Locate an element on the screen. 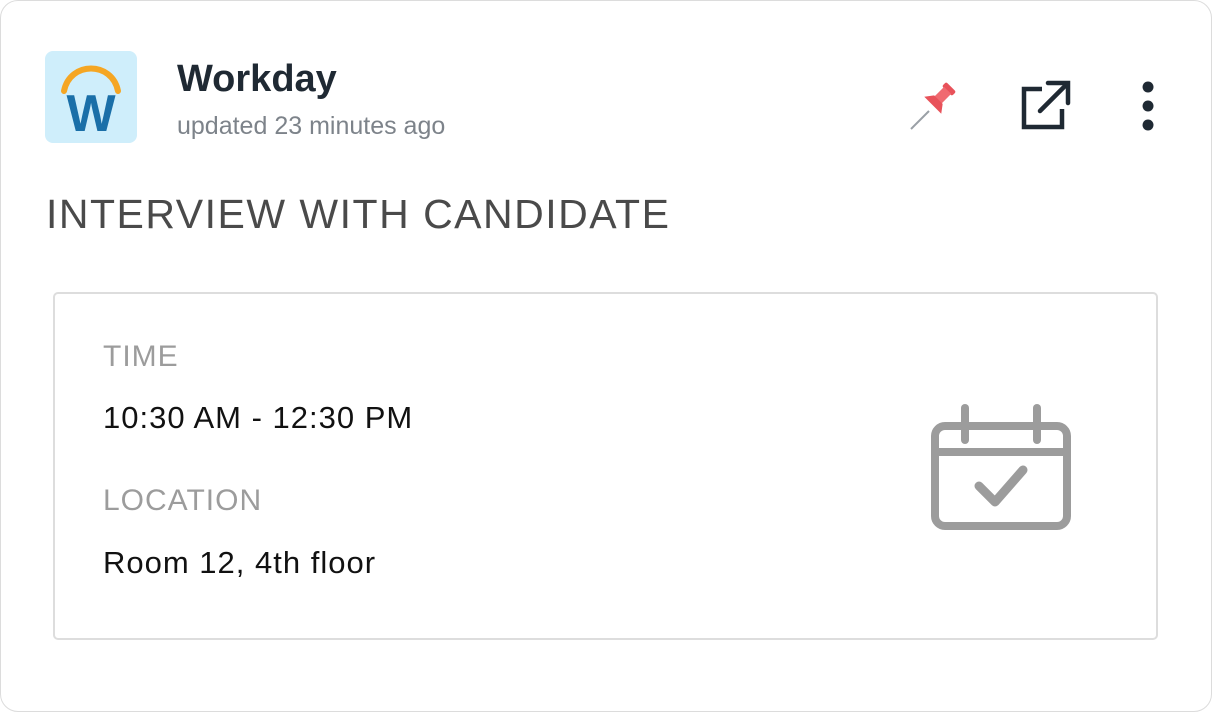 Image resolution: width=1212 pixels, height=712 pixels. event-title: INTERVIEW WITH CANDIDATE is located at coordinates (358, 214).